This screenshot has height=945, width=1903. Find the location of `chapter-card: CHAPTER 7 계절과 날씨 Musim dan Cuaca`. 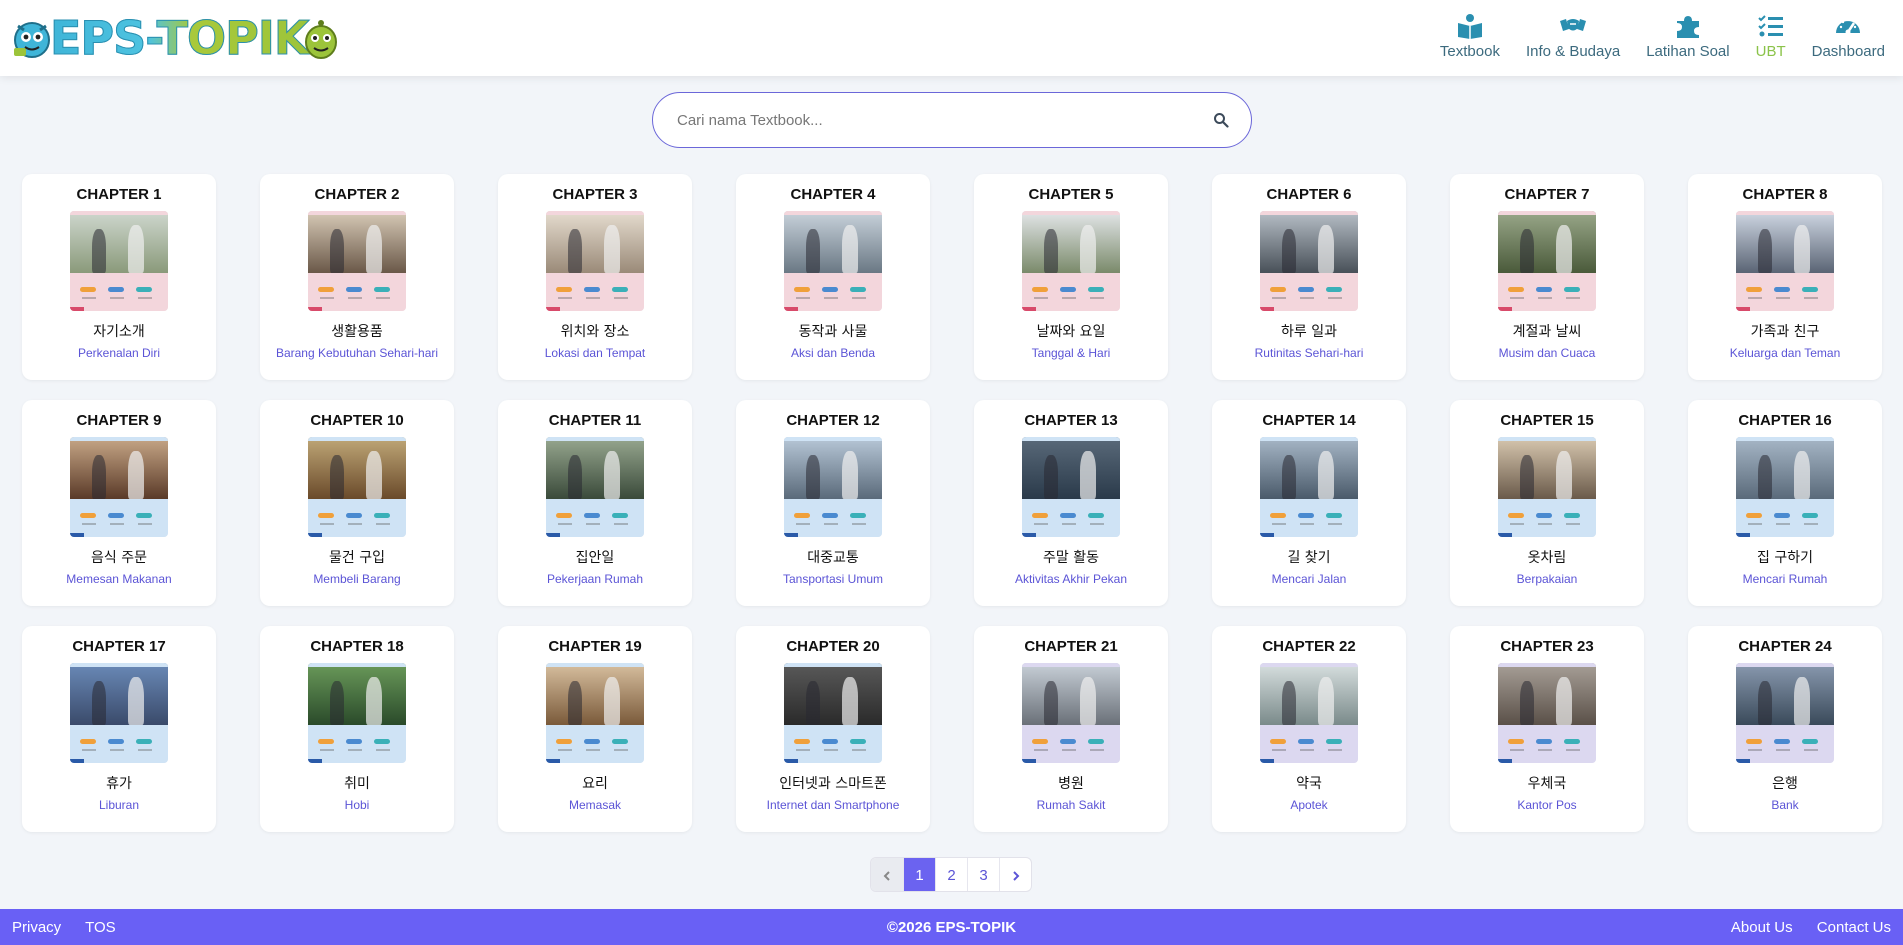

chapter-card: CHAPTER 7 계절과 날씨 Musim dan Cuaca is located at coordinates (1547, 277).